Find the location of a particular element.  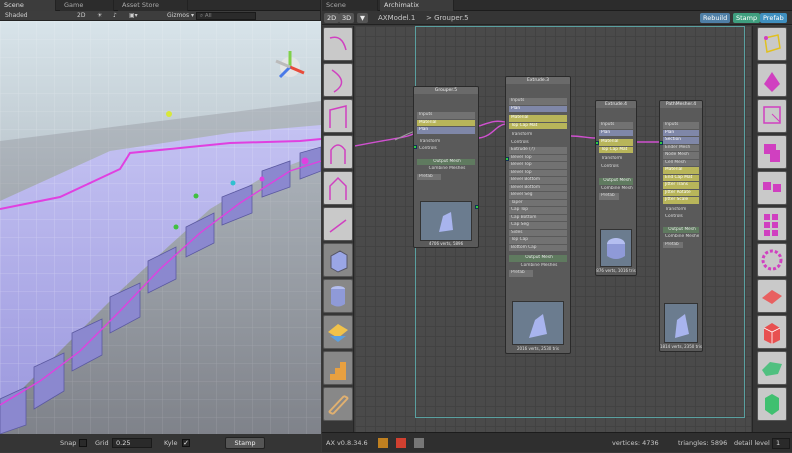

grouper-prefab-btn: Prefab is located at coordinates (429, 176).